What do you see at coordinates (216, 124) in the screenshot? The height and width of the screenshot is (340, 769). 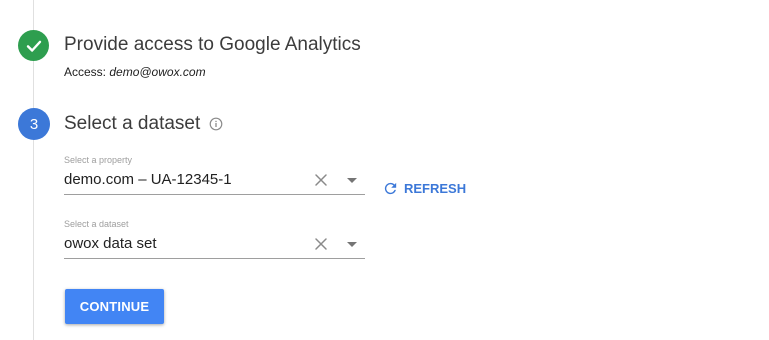 I see `info-icon` at bounding box center [216, 124].